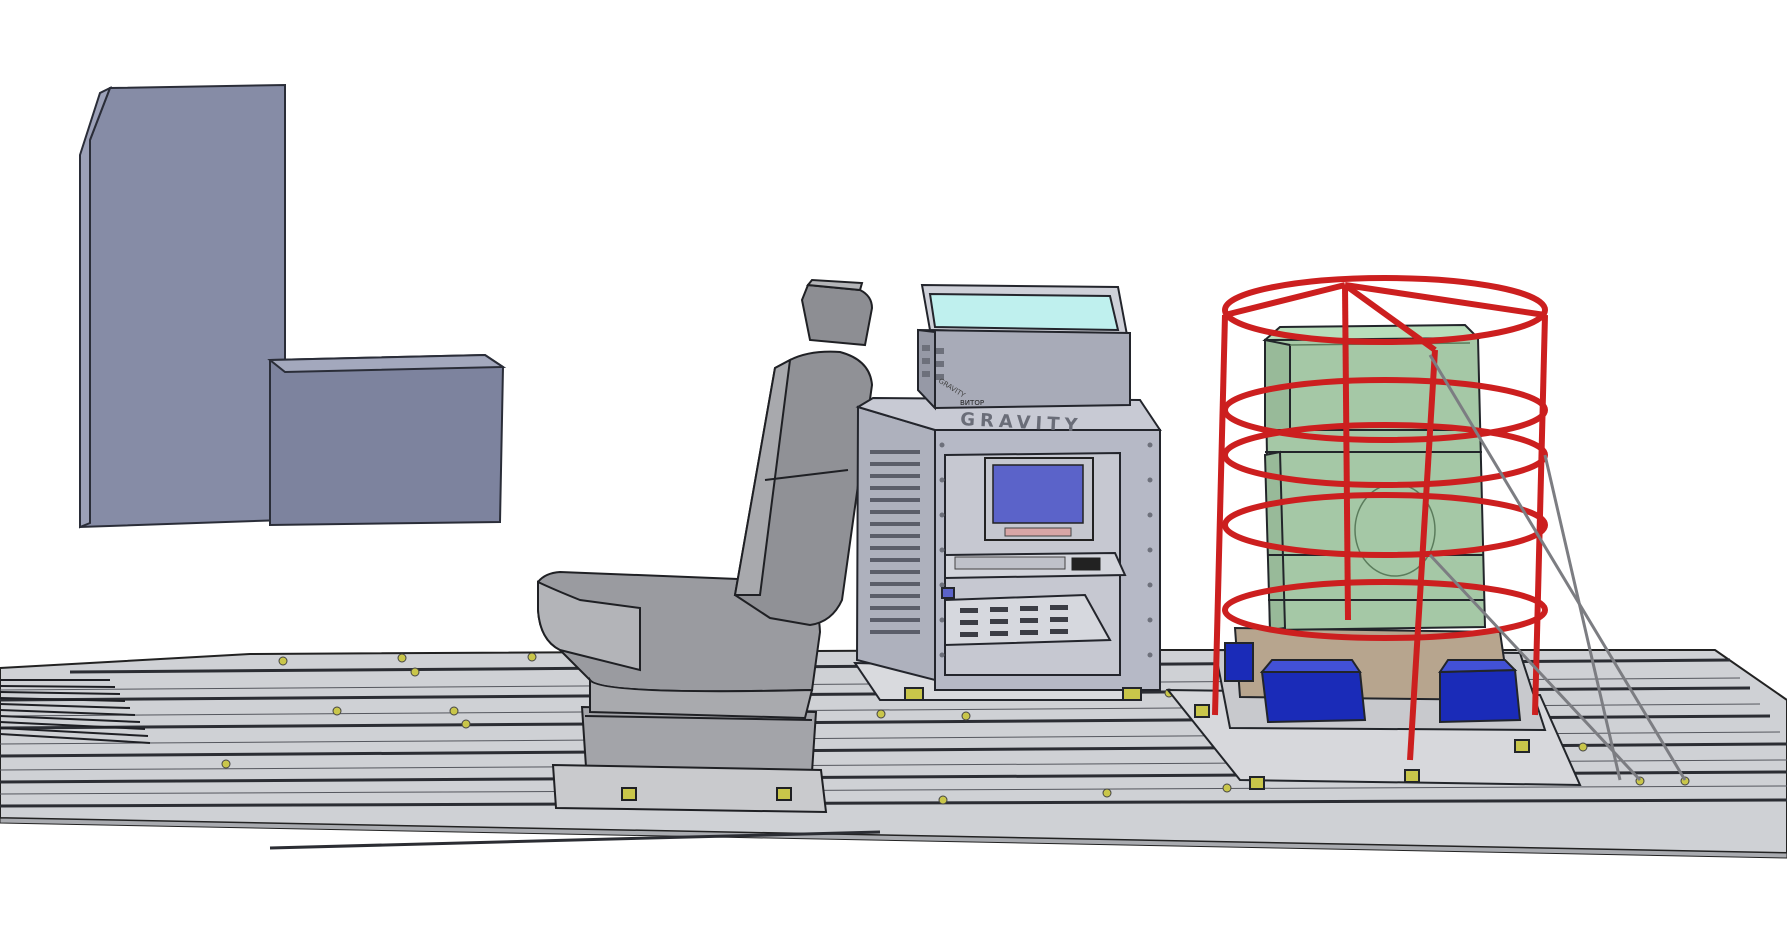 The height and width of the screenshot is (948, 1787). I want to click on monitor, so click(1039, 499).